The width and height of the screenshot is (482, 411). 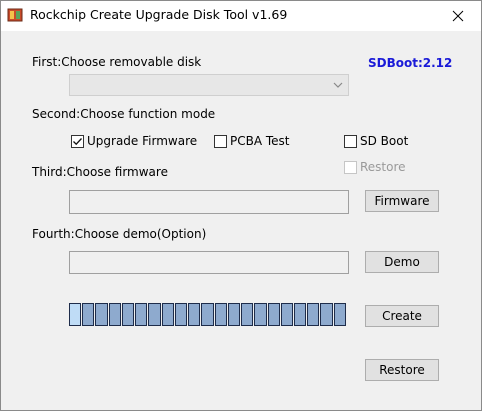 What do you see at coordinates (159, 14) in the screenshot?
I see `window-title: Rockchip Create Upgrade Disk Tool v1.69` at bounding box center [159, 14].